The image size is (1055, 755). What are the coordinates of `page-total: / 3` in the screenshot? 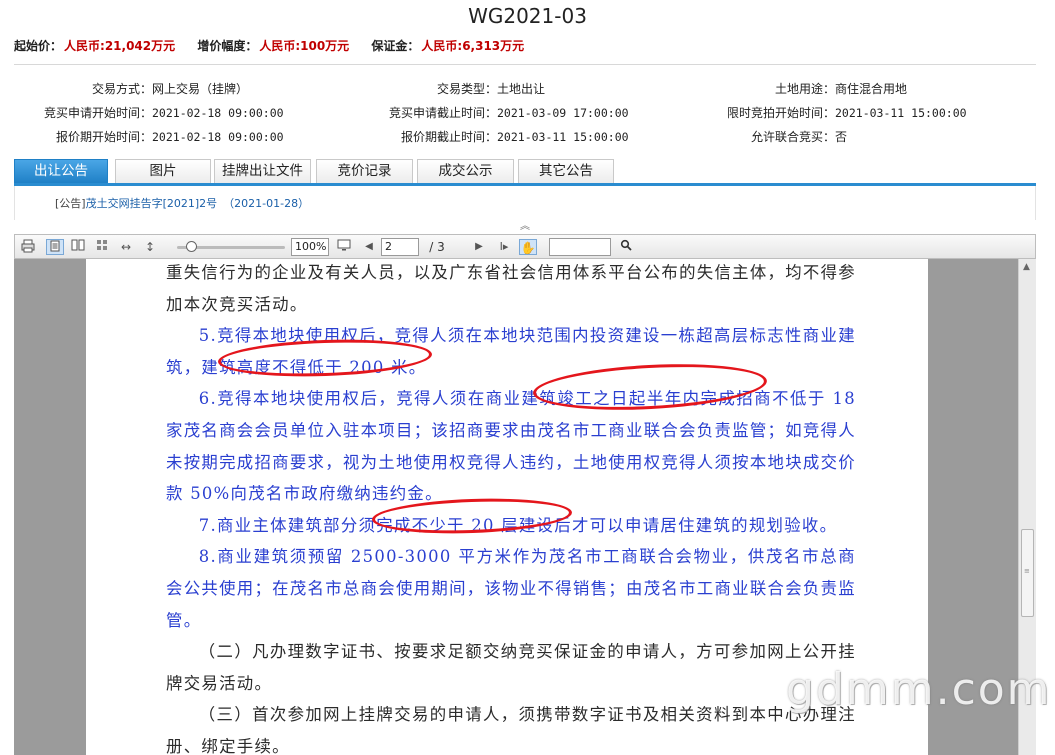 It's located at (437, 247).